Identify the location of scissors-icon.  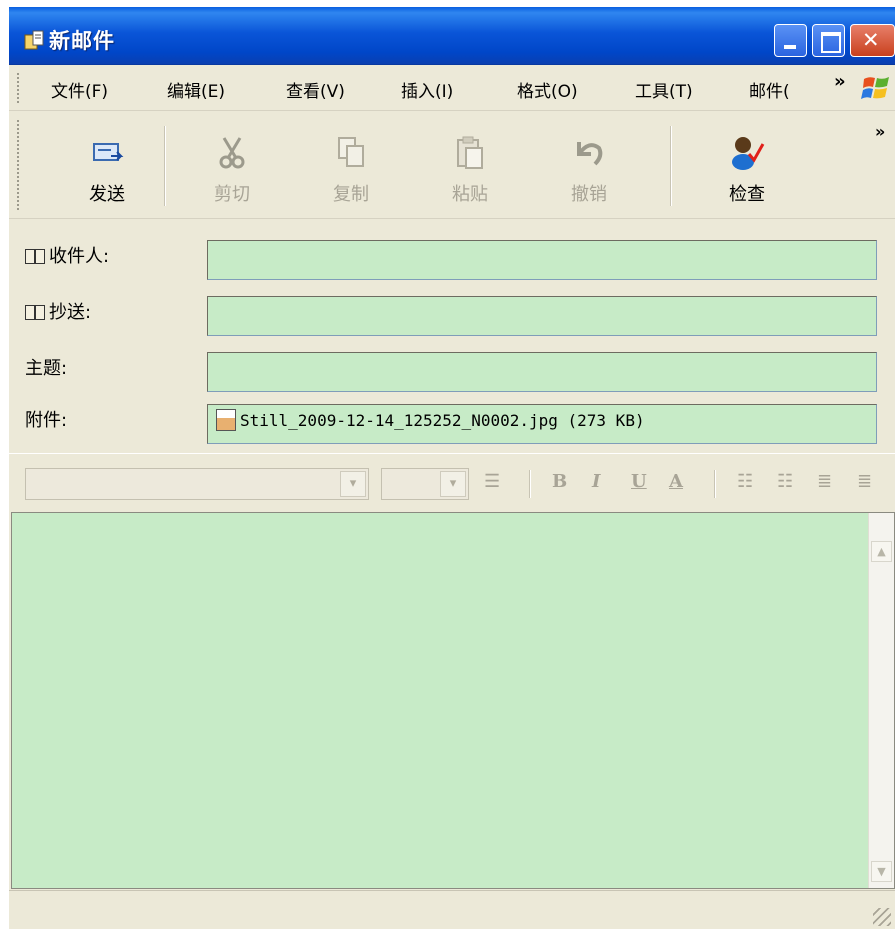
(232, 153).